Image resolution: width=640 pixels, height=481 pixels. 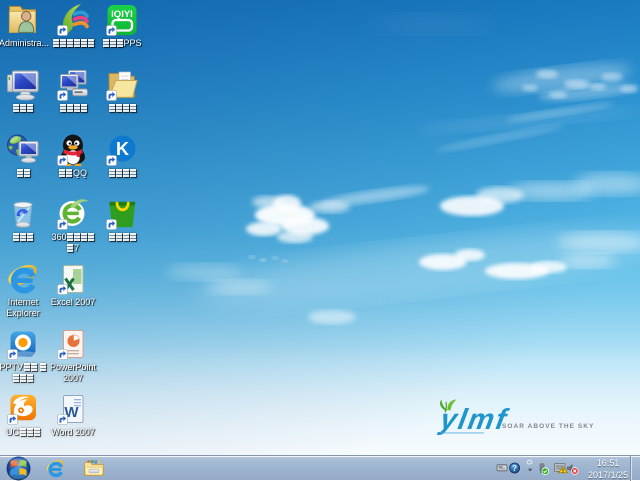 What do you see at coordinates (548, 426) in the screenshot?
I see `svg-text: SOAR ABOVE THE SKY` at bounding box center [548, 426].